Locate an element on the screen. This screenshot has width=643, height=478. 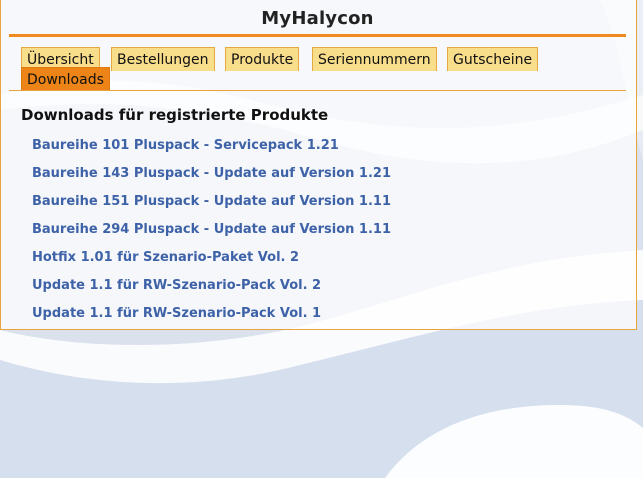
tabs-divider is located at coordinates (317, 90).